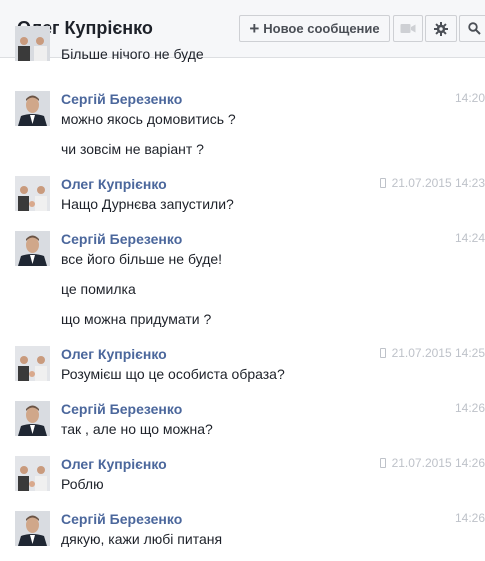 The image size is (485, 561). Describe the element at coordinates (173, 374) in the screenshot. I see `message-text: Розумієш що це особиста образа?` at that location.